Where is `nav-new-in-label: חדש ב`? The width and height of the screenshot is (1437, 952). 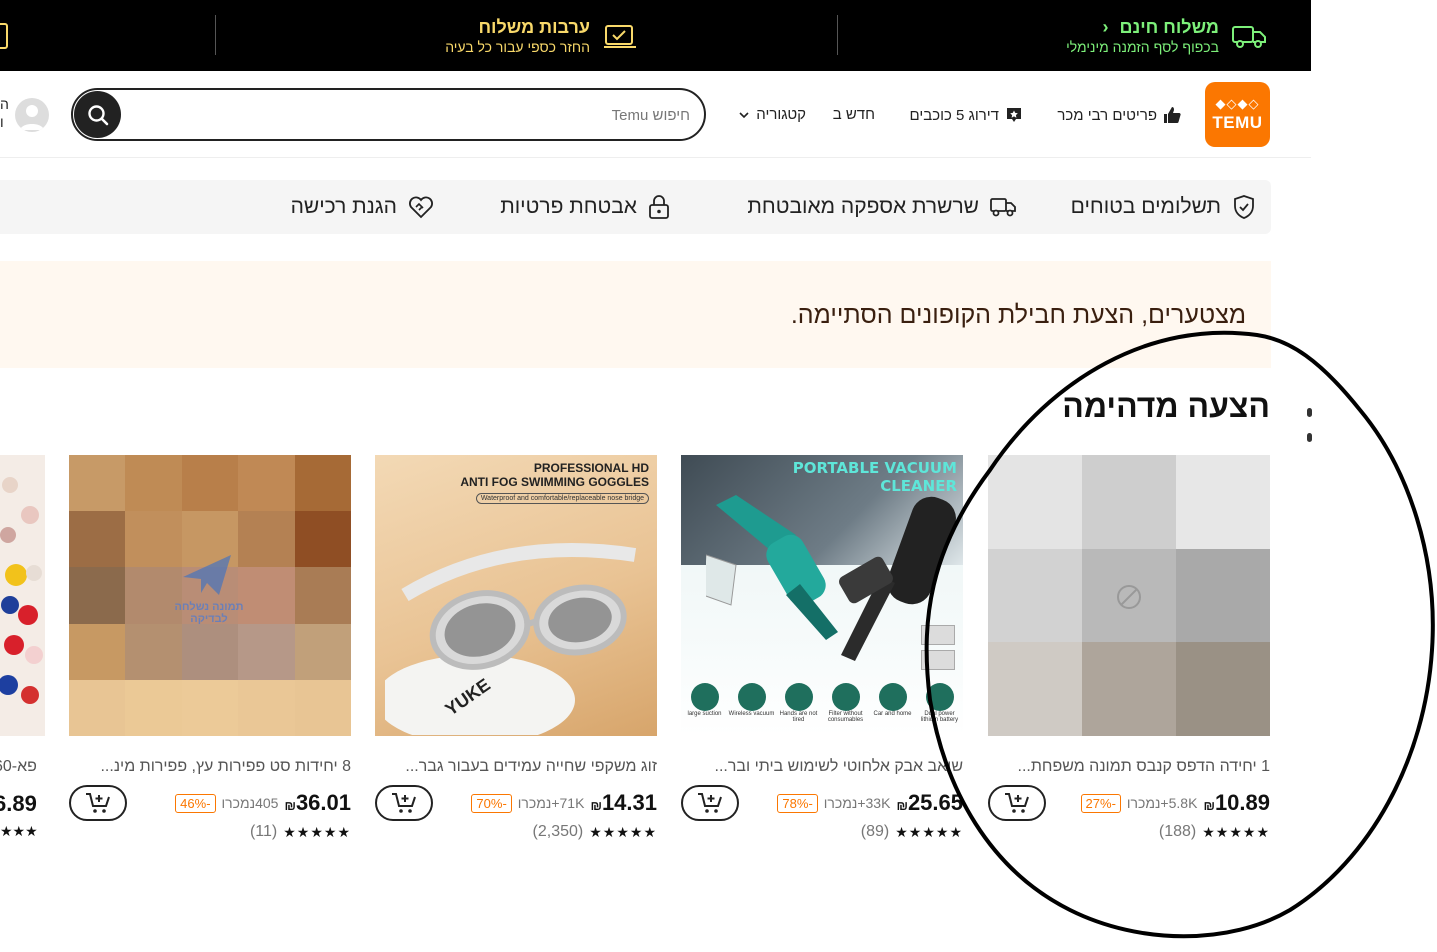 nav-new-in-label: חדש ב is located at coordinates (853, 114).